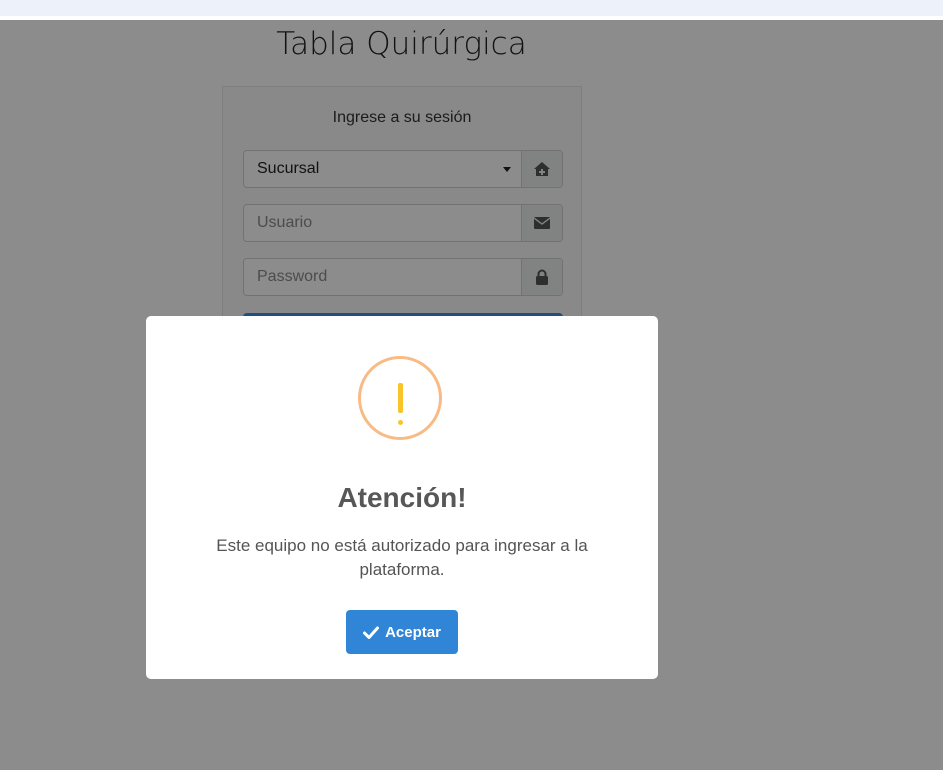 The height and width of the screenshot is (770, 943). Describe the element at coordinates (371, 632) in the screenshot. I see `check-icon` at that location.